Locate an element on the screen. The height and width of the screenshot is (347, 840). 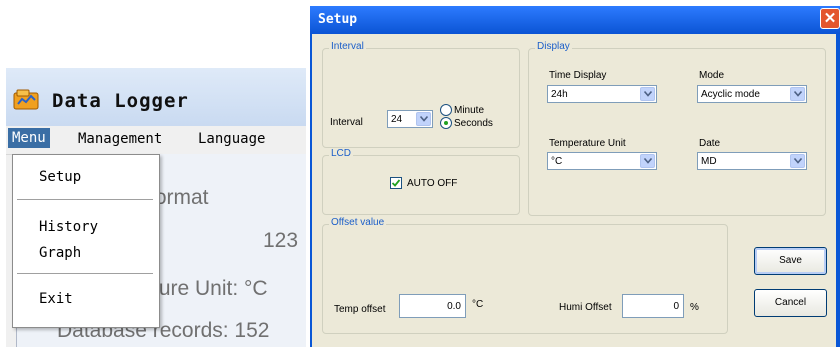
temp-unit-label: Temperature Unit is located at coordinates (587, 143).